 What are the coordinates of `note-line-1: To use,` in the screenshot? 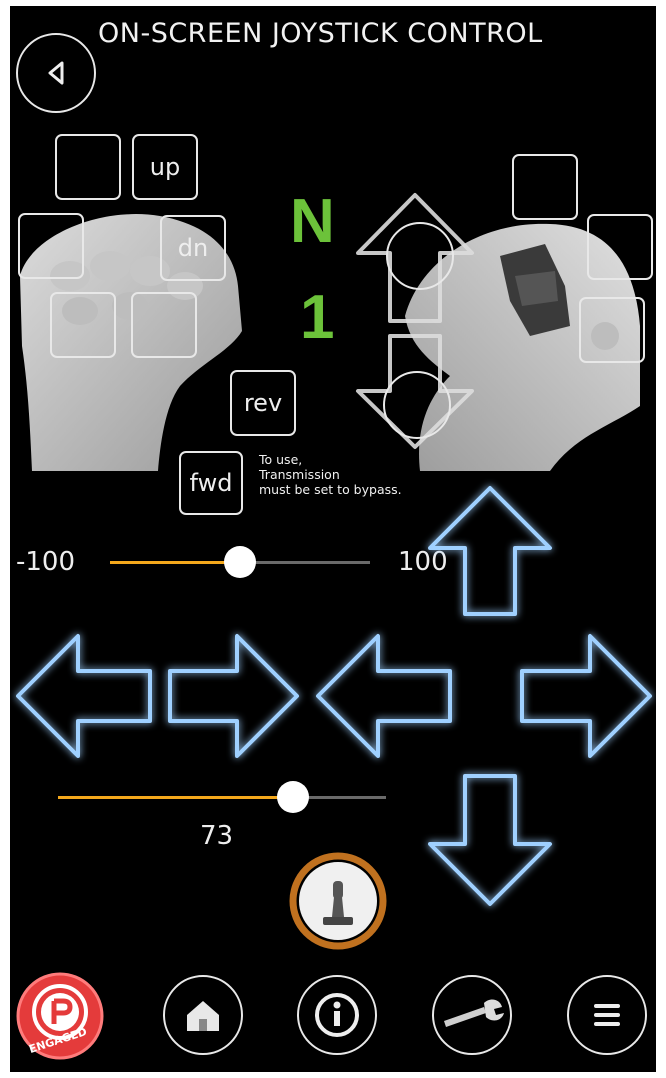 It's located at (281, 459).